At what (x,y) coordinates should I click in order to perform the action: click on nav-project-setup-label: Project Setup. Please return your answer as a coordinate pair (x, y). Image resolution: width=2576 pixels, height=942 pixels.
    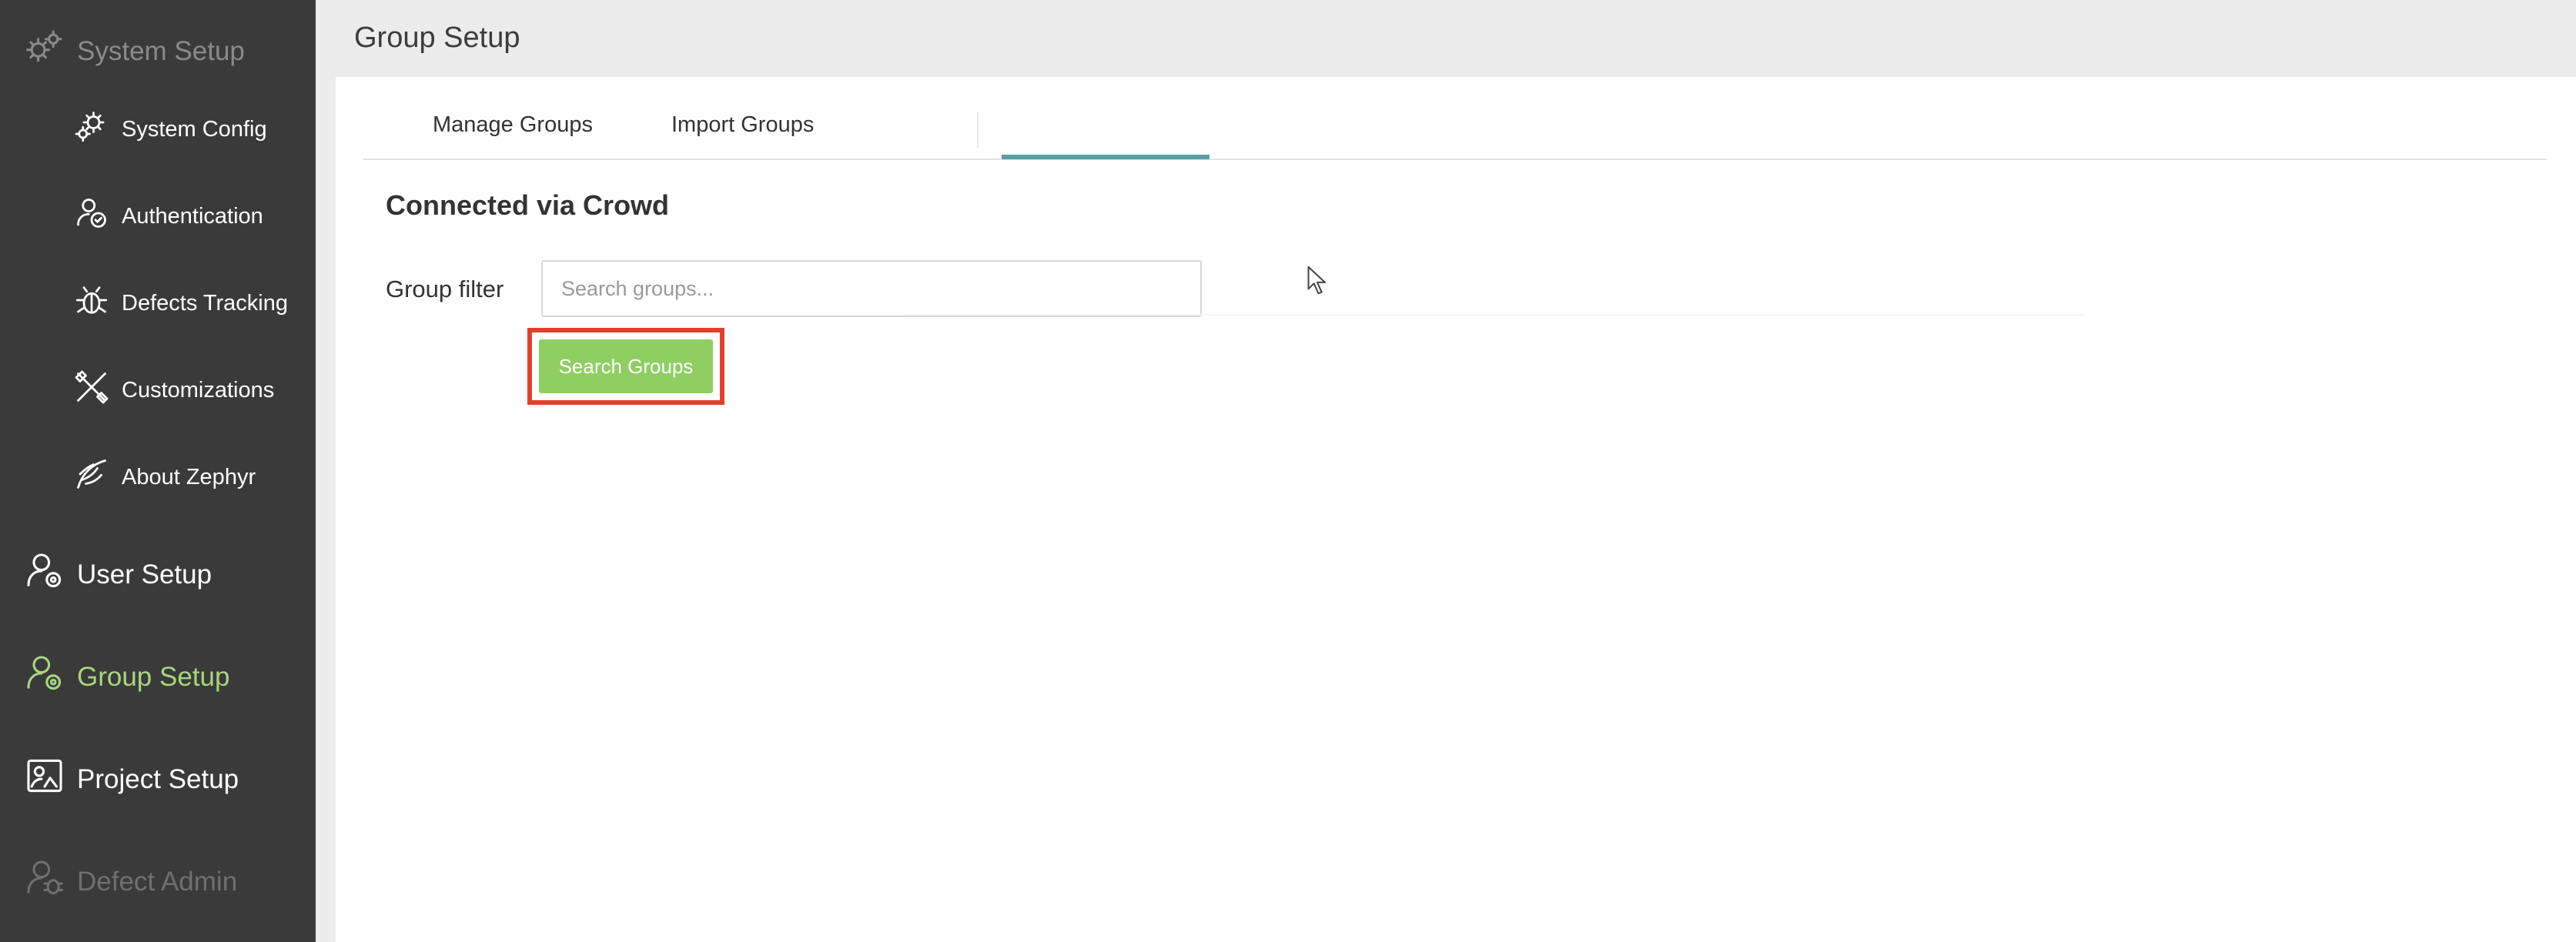
    Looking at the image, I should click on (158, 778).